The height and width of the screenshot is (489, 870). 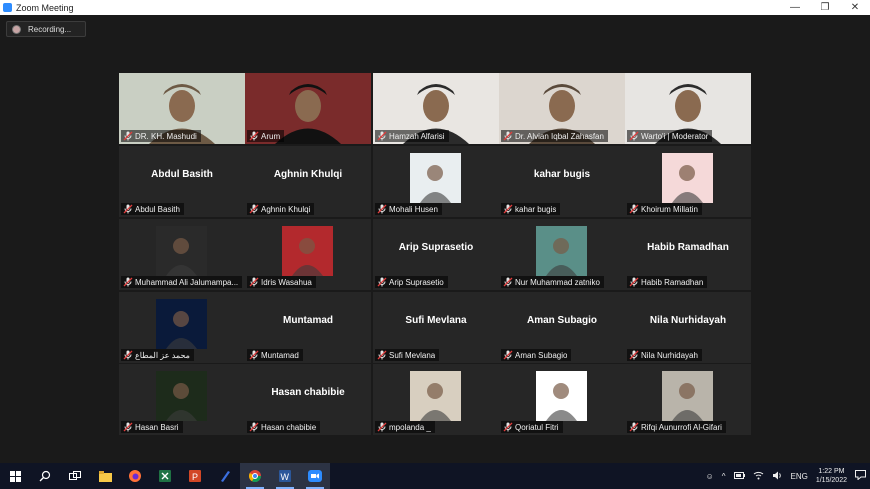 I want to click on participant-tile: Dr. Alvian Iqbal Zahasfan, so click(x=562, y=108).